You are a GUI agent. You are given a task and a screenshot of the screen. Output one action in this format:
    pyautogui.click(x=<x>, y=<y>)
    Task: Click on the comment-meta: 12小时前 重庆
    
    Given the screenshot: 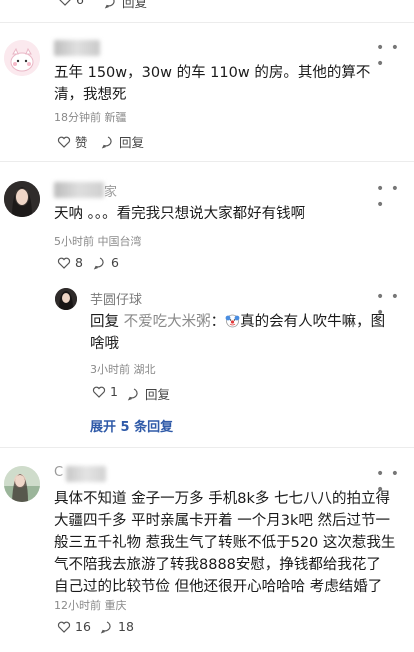 What is the action you would take?
    pyautogui.click(x=90, y=605)
    